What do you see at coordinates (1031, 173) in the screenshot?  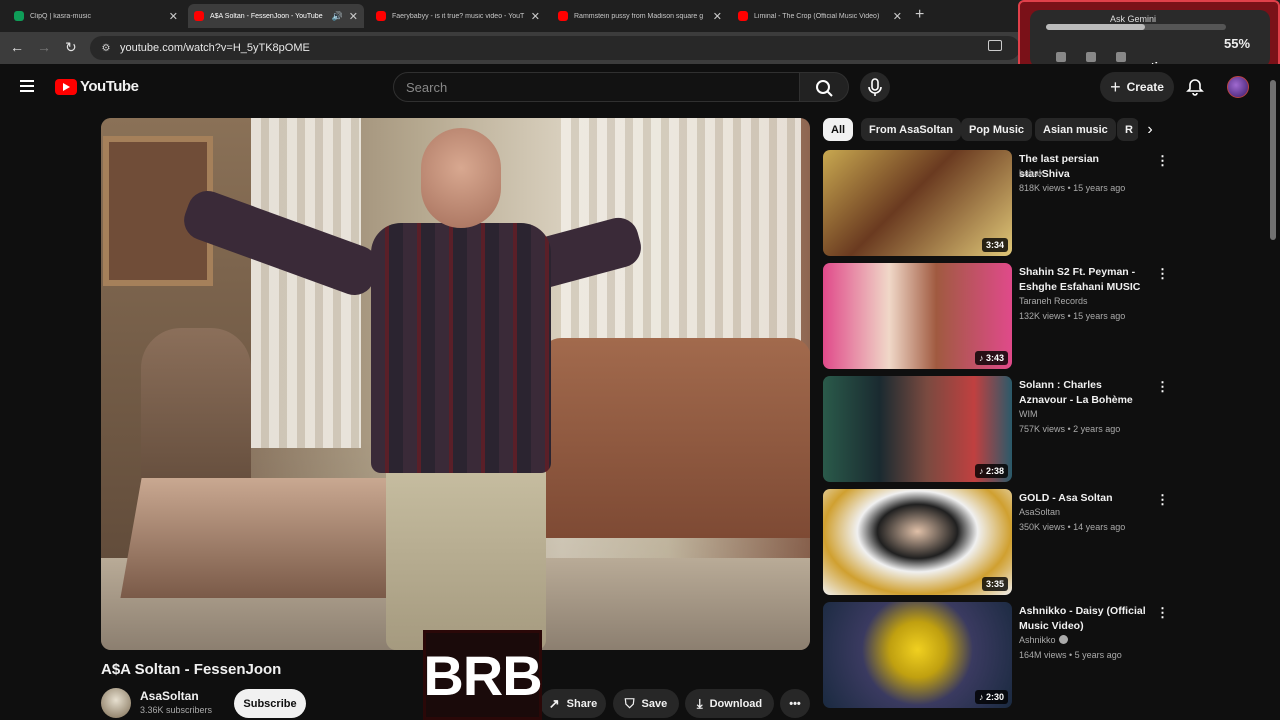 I see `rec-channel: babak` at bounding box center [1031, 173].